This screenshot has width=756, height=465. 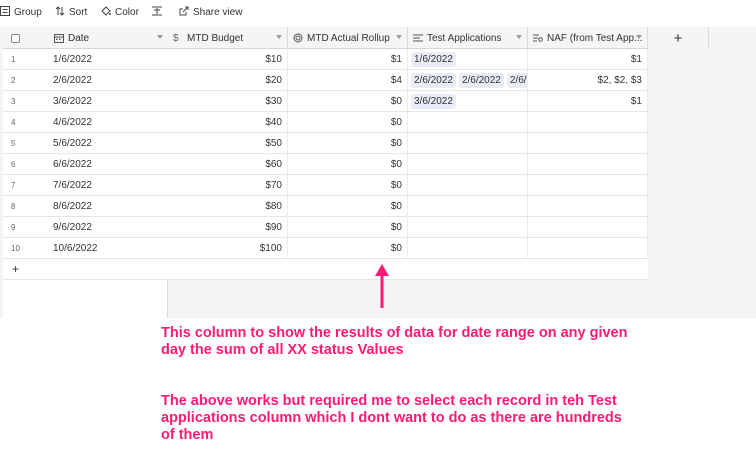 What do you see at coordinates (108, 206) in the screenshot?
I see `date-cell: 8/6/2022` at bounding box center [108, 206].